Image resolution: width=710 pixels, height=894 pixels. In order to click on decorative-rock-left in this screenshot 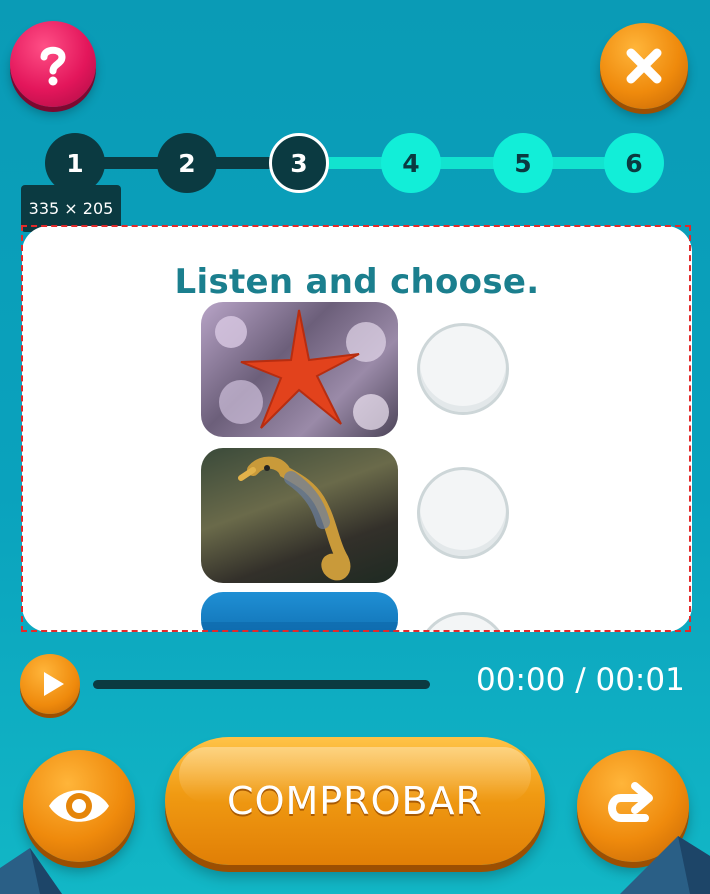, I will do `click(31, 871)`.